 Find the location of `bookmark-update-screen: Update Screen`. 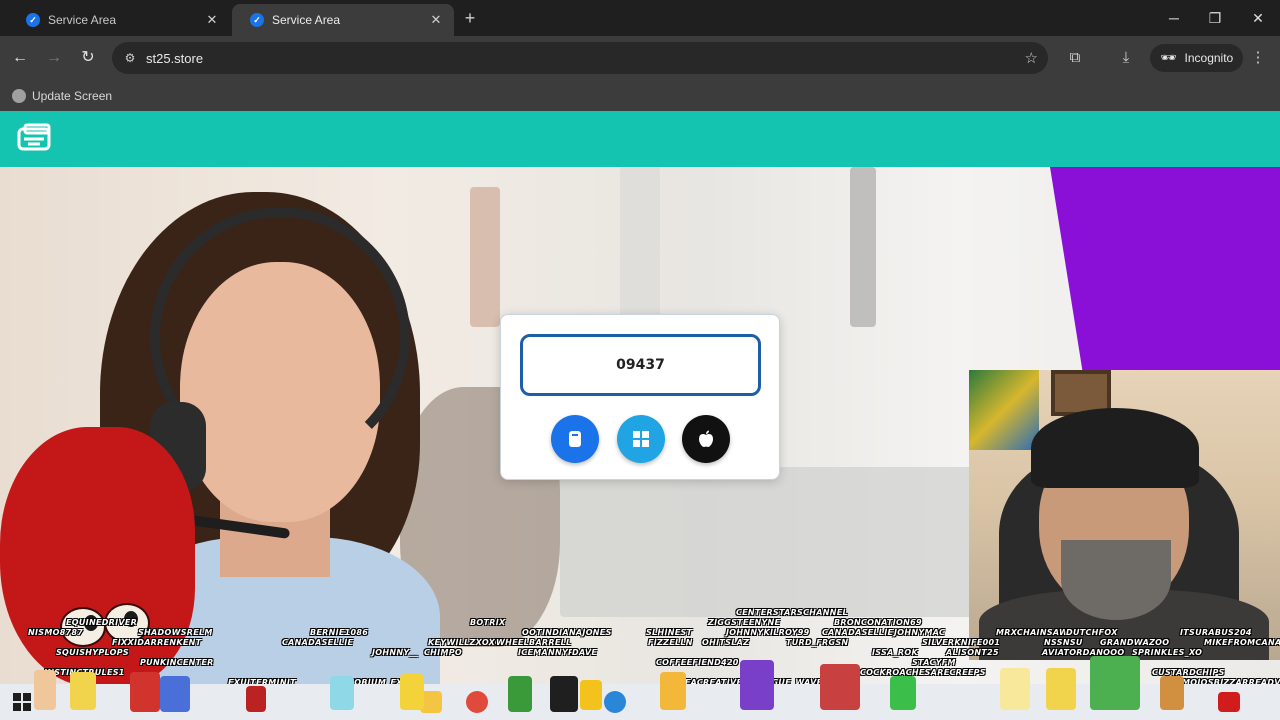

bookmark-update-screen: Update Screen is located at coordinates (72, 96).